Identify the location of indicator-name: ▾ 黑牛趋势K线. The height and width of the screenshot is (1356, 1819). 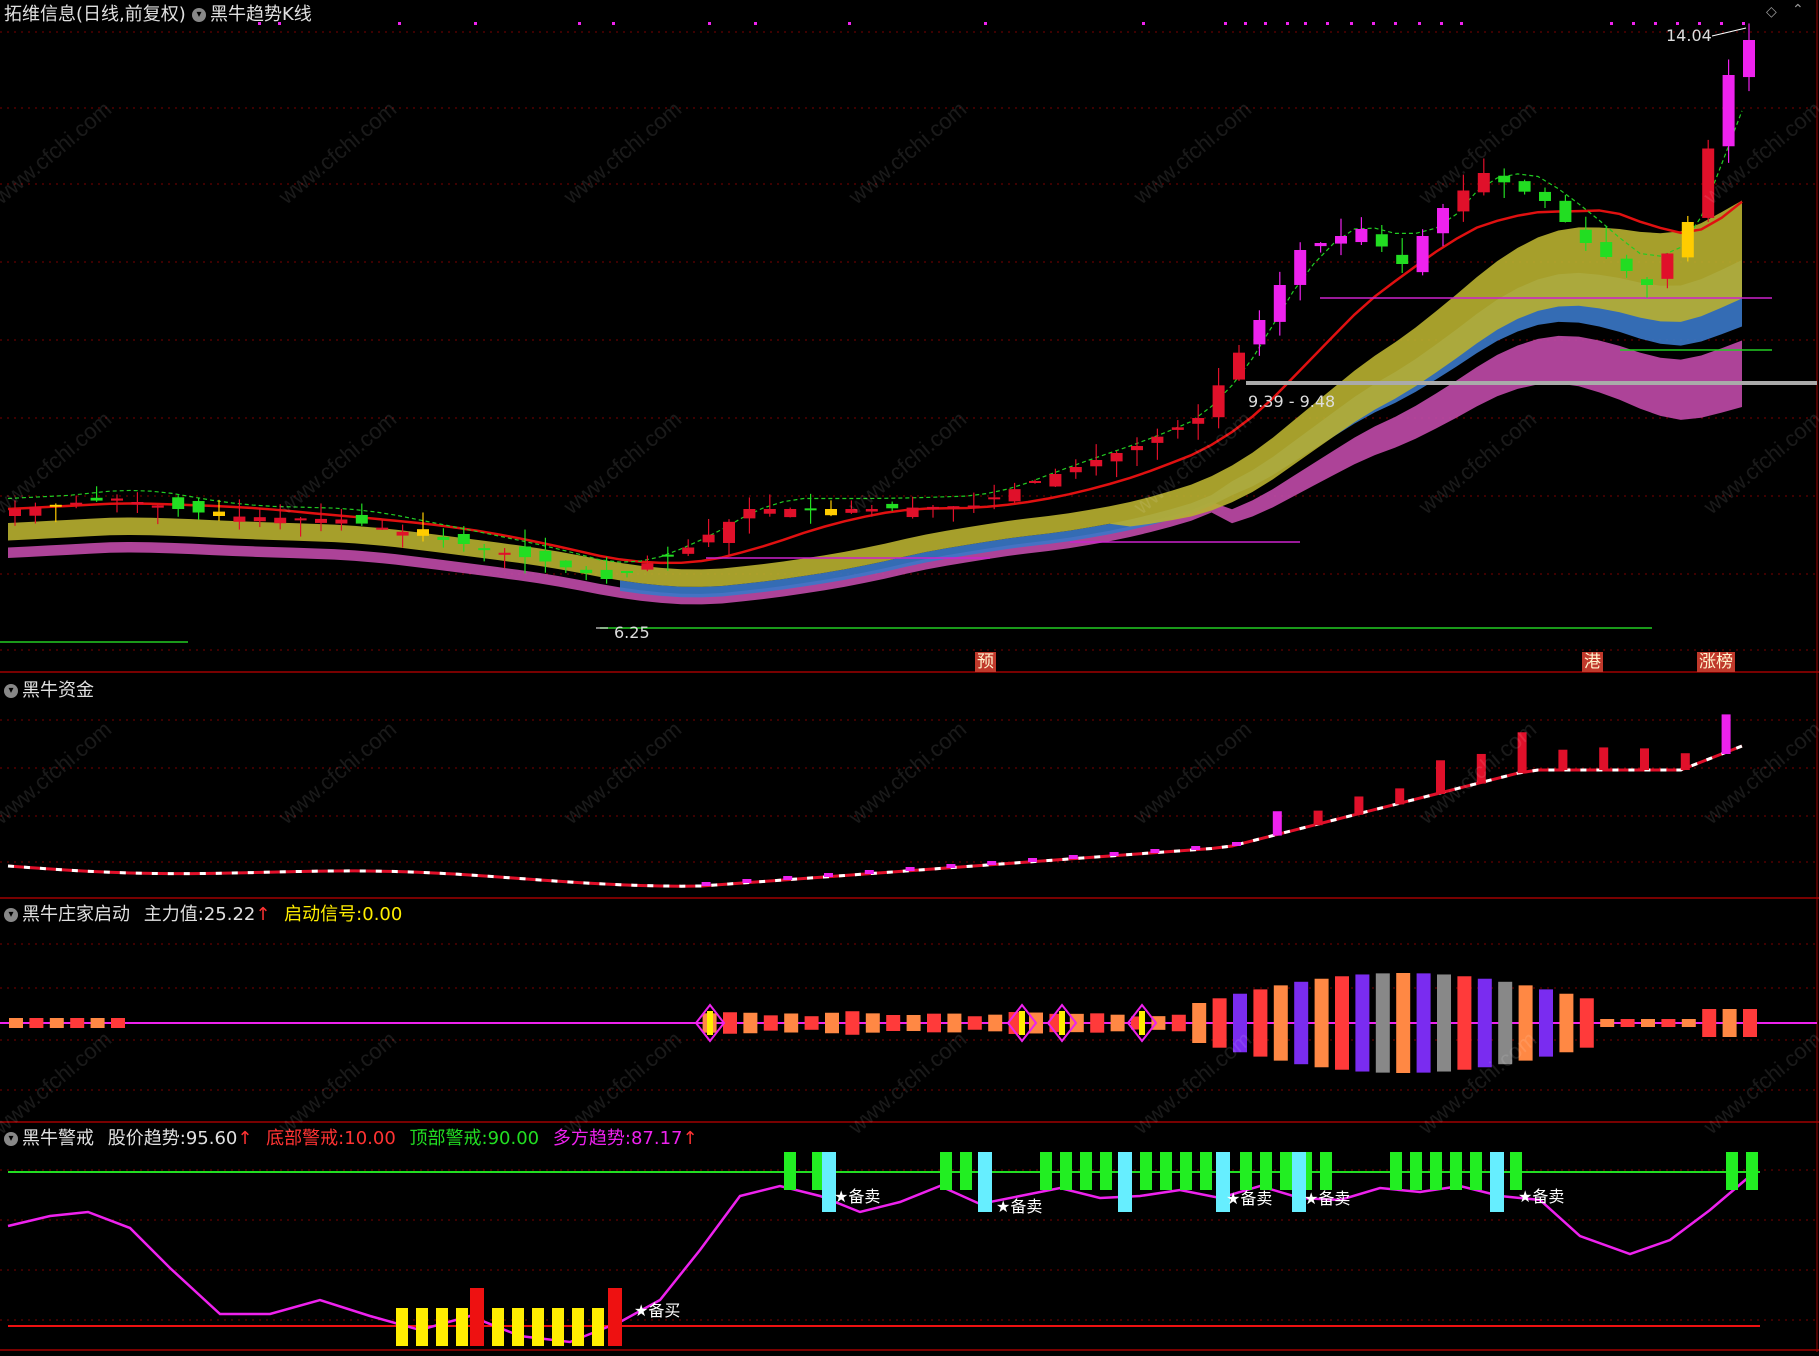
(252, 13).